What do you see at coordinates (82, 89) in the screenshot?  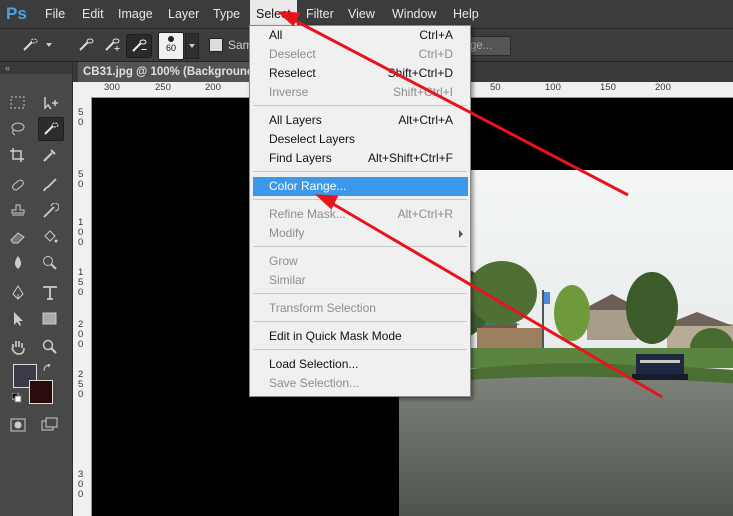 I see `ruler-corner` at bounding box center [82, 89].